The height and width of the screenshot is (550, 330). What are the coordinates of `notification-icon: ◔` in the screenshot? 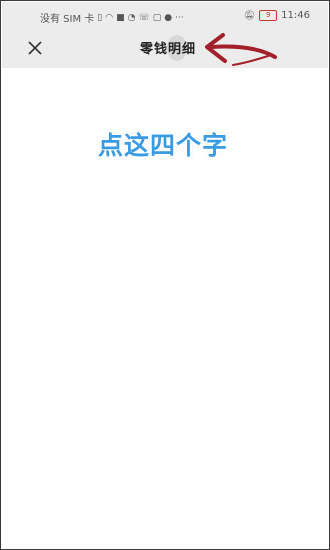 It's located at (131, 17).